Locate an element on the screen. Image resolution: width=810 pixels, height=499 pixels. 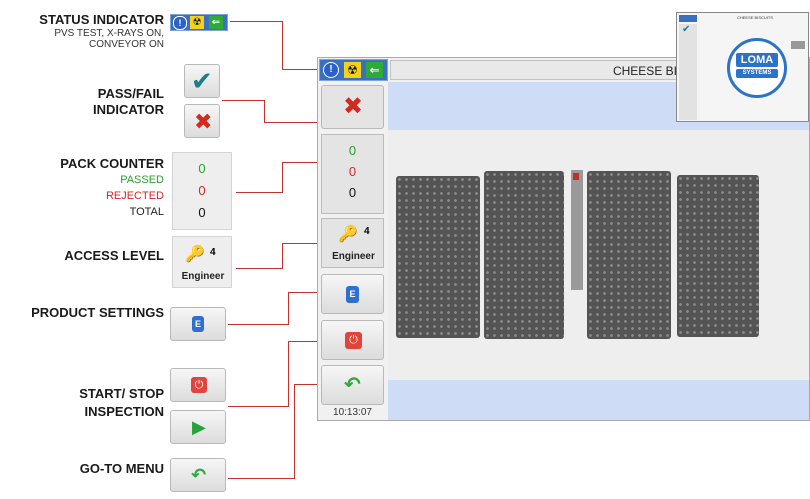
status-sub-line-2: CONVEYOR ON is located at coordinates (126, 44).